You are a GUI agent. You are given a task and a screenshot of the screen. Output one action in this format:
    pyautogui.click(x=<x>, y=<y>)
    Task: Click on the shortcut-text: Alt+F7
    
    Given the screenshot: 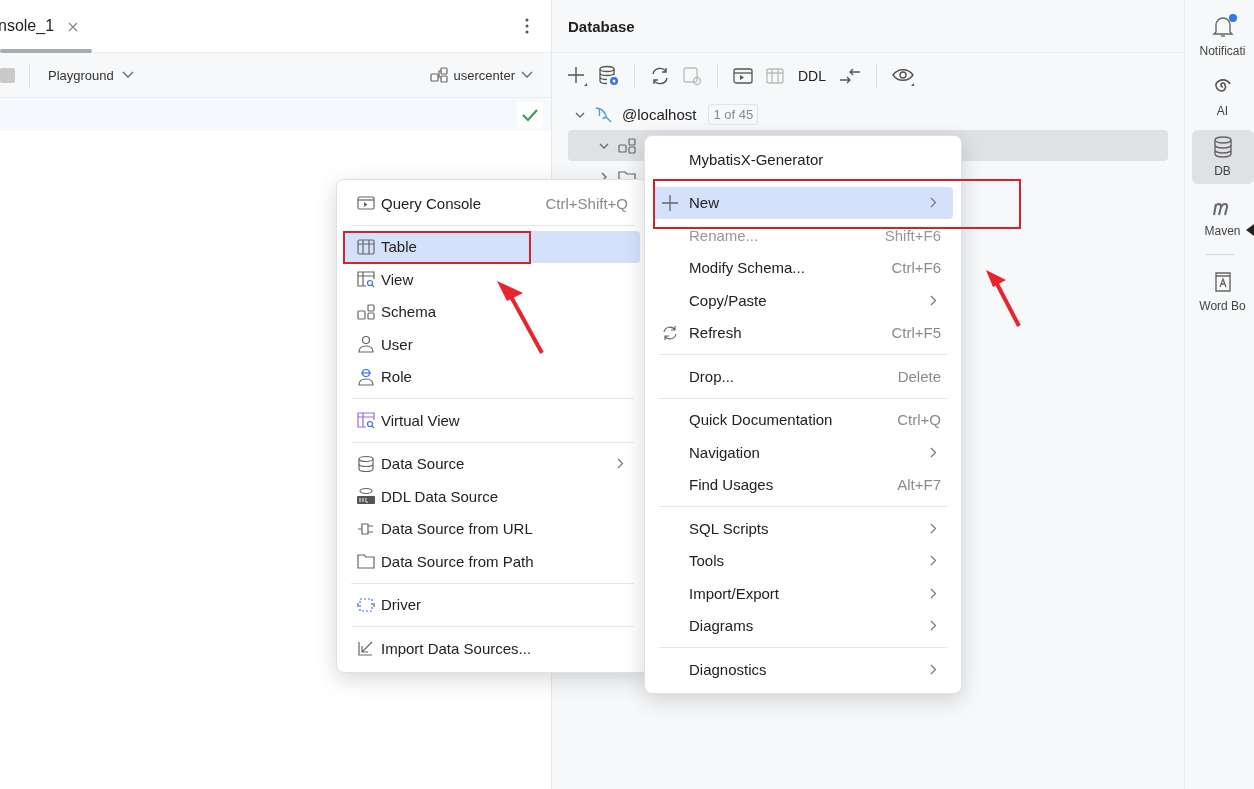 What is the action you would take?
    pyautogui.click(x=919, y=485)
    